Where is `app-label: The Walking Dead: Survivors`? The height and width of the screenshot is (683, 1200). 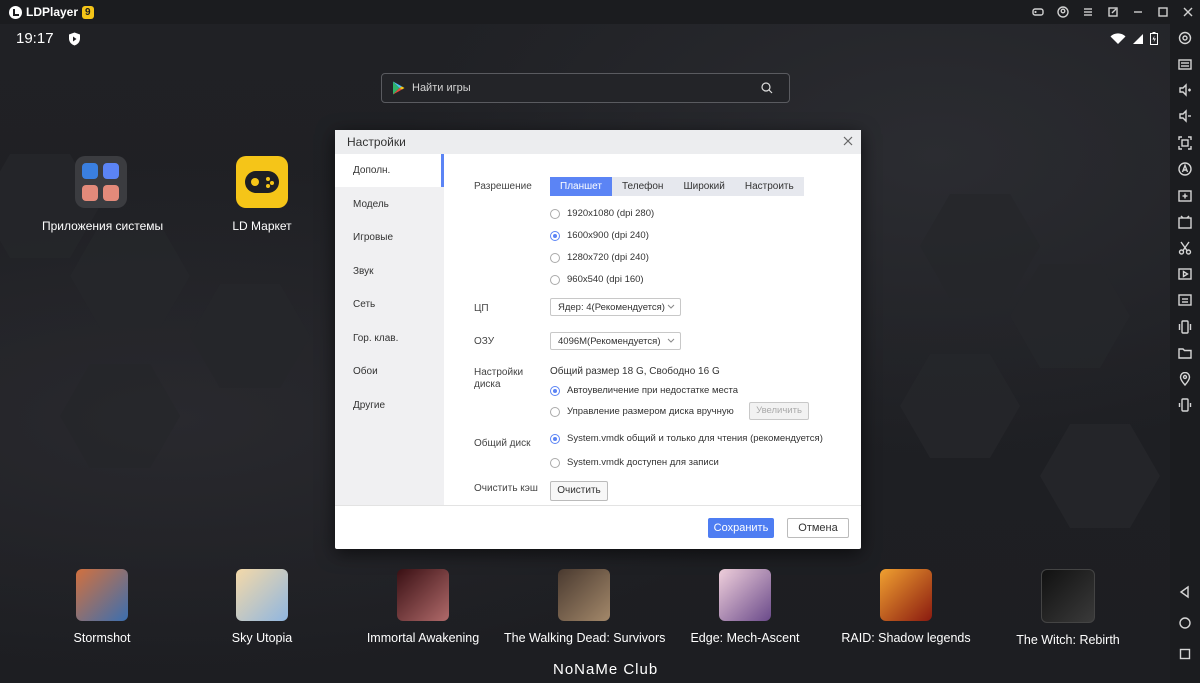 app-label: The Walking Dead: Survivors is located at coordinates (585, 638).